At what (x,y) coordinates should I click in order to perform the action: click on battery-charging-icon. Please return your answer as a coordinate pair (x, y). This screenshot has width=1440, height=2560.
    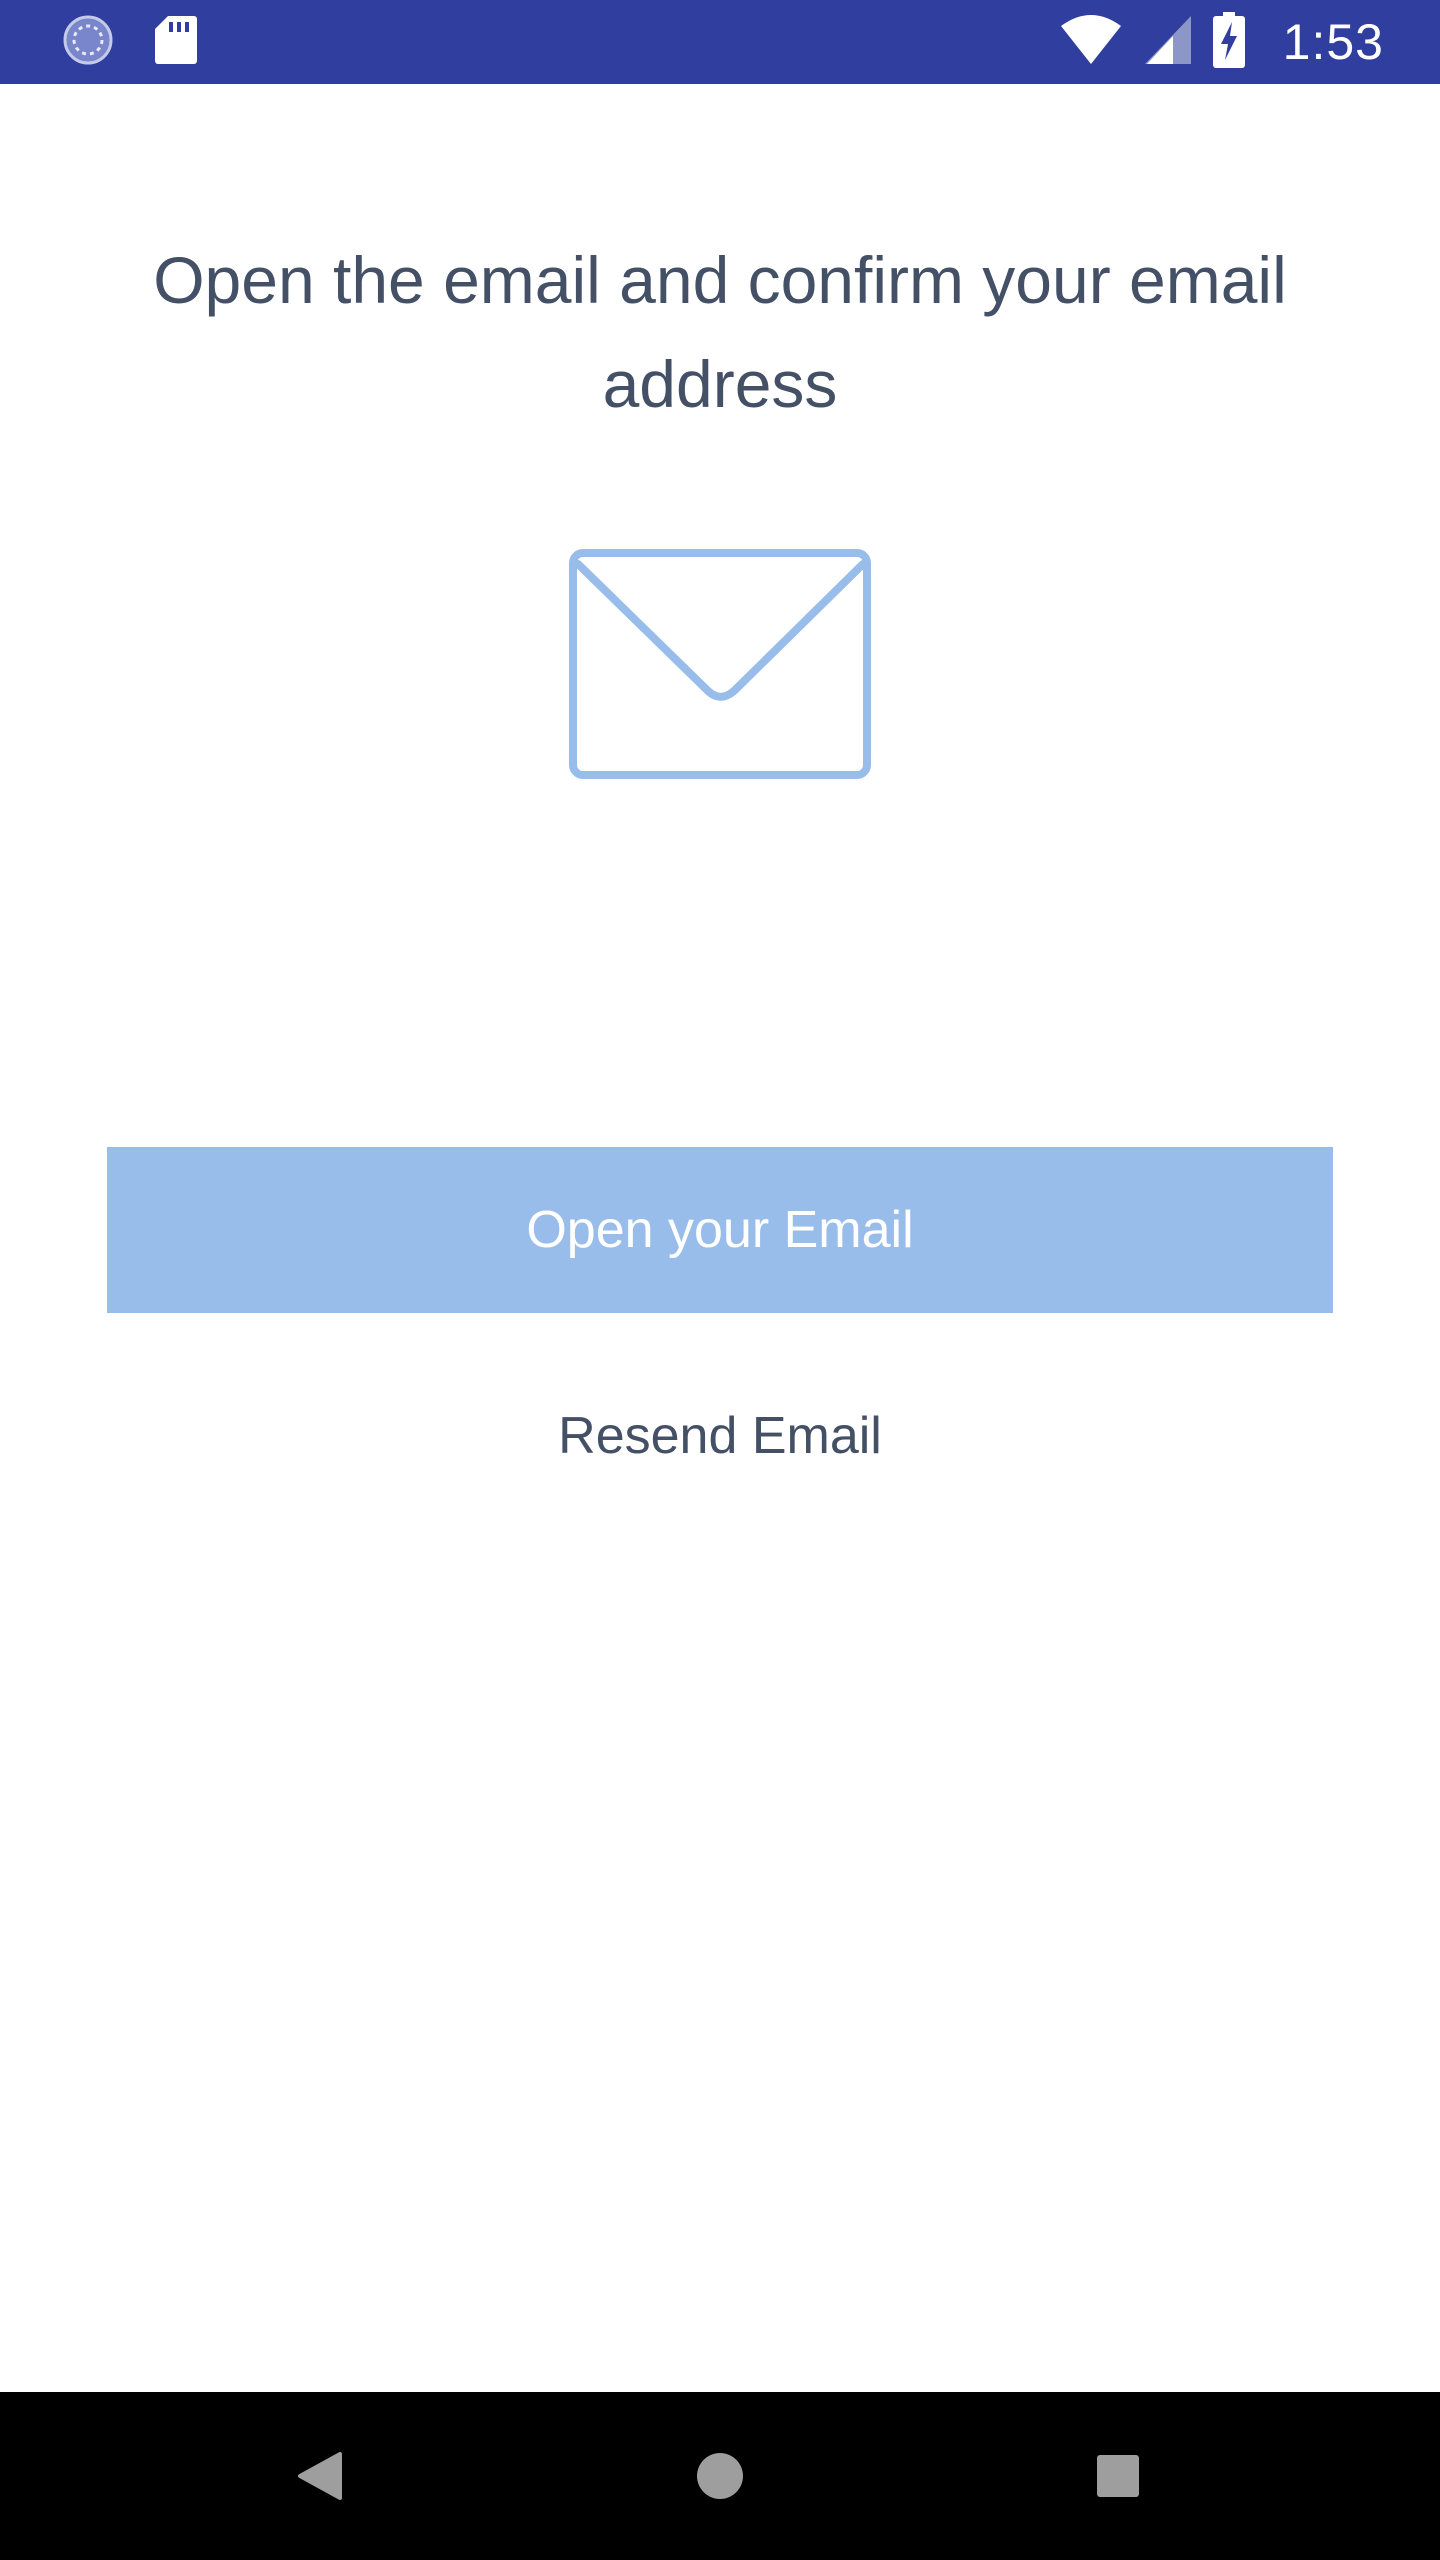
    Looking at the image, I should click on (1228, 42).